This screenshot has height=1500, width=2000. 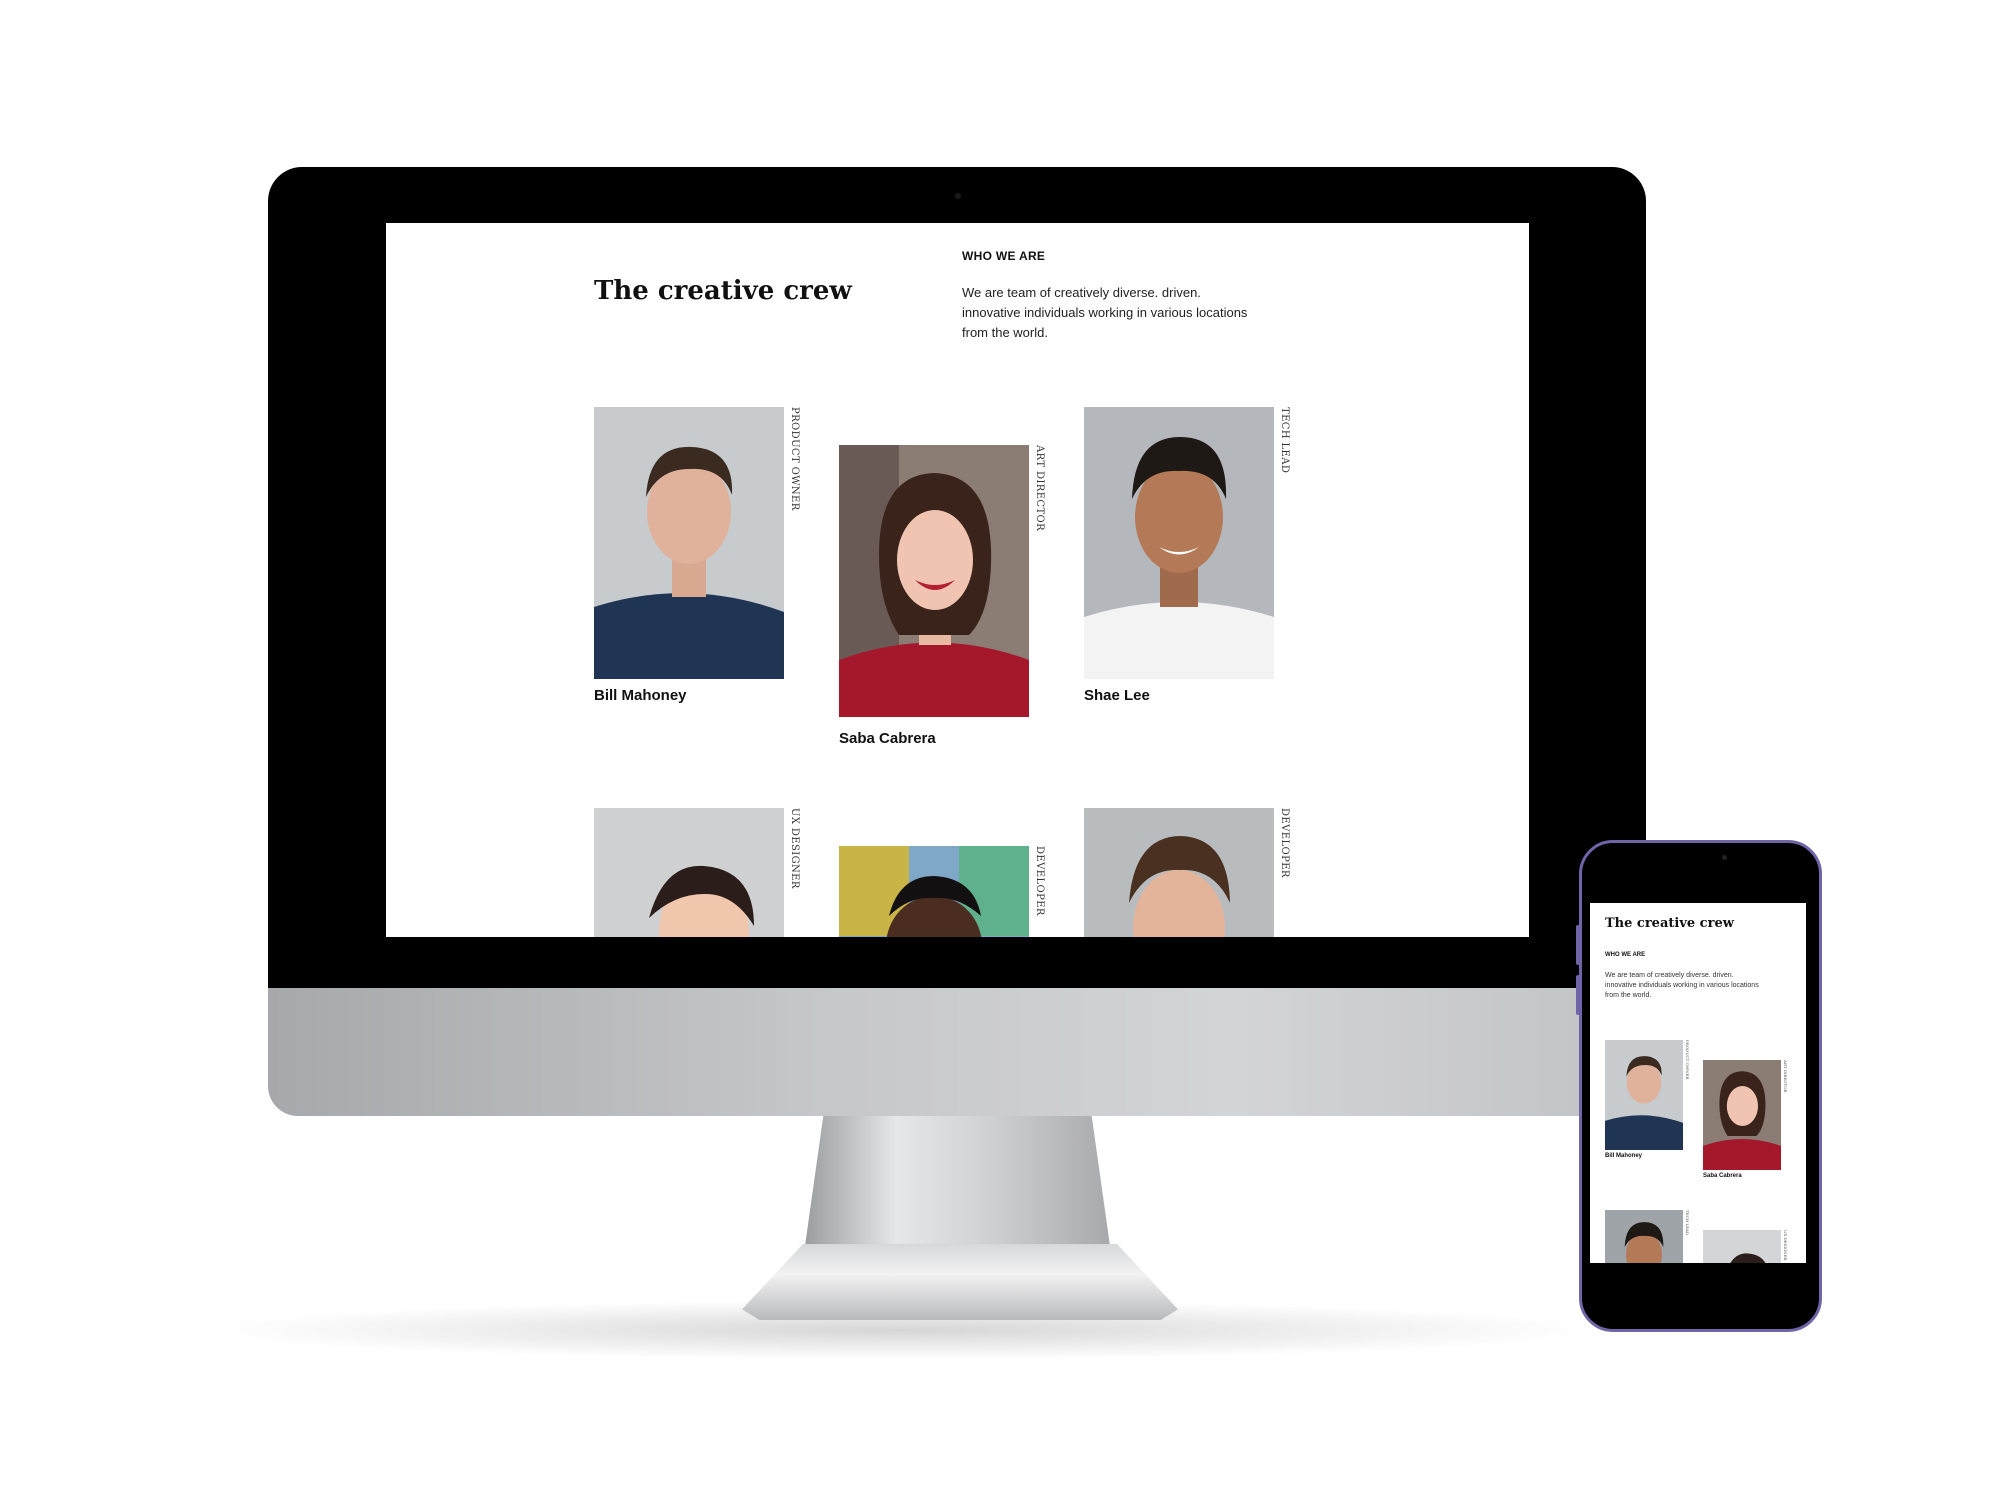 I want to click on monitor-chin, so click(x=957, y=1052).